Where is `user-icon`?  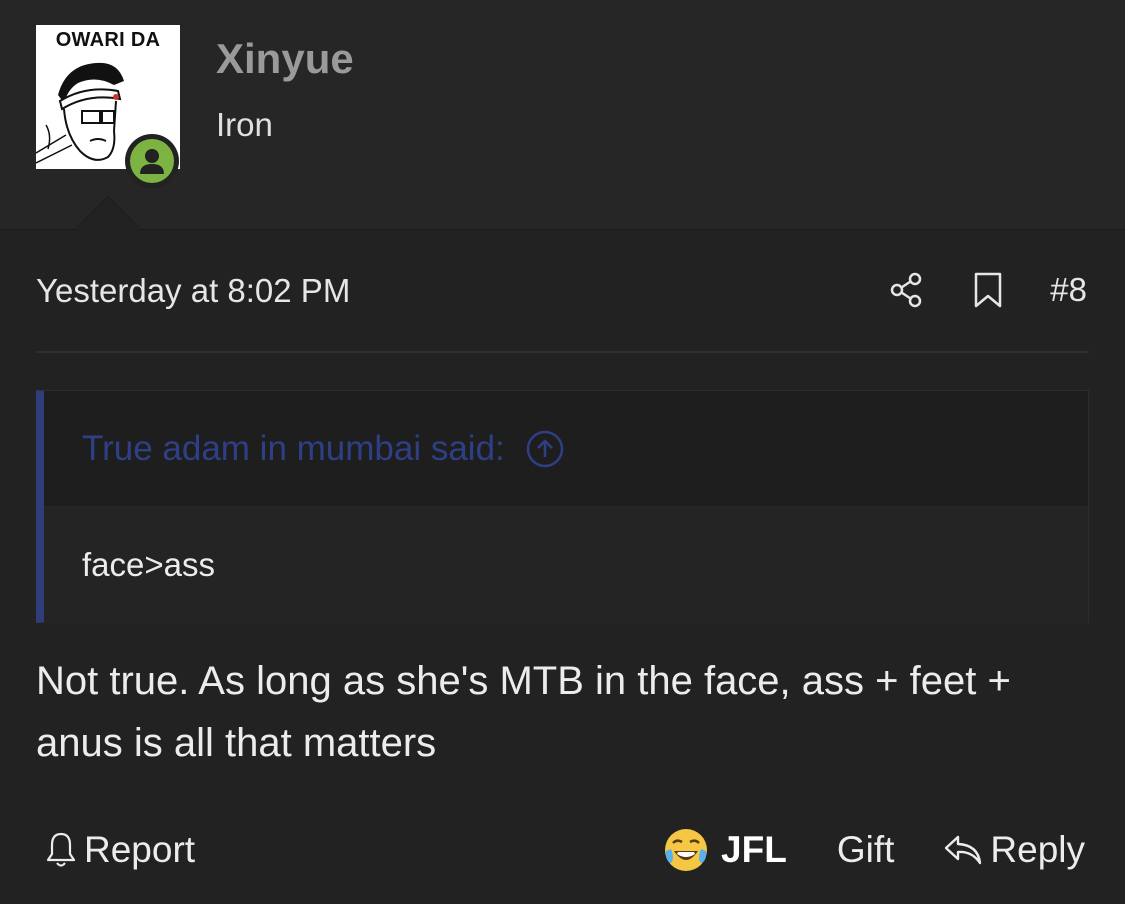 user-icon is located at coordinates (152, 161).